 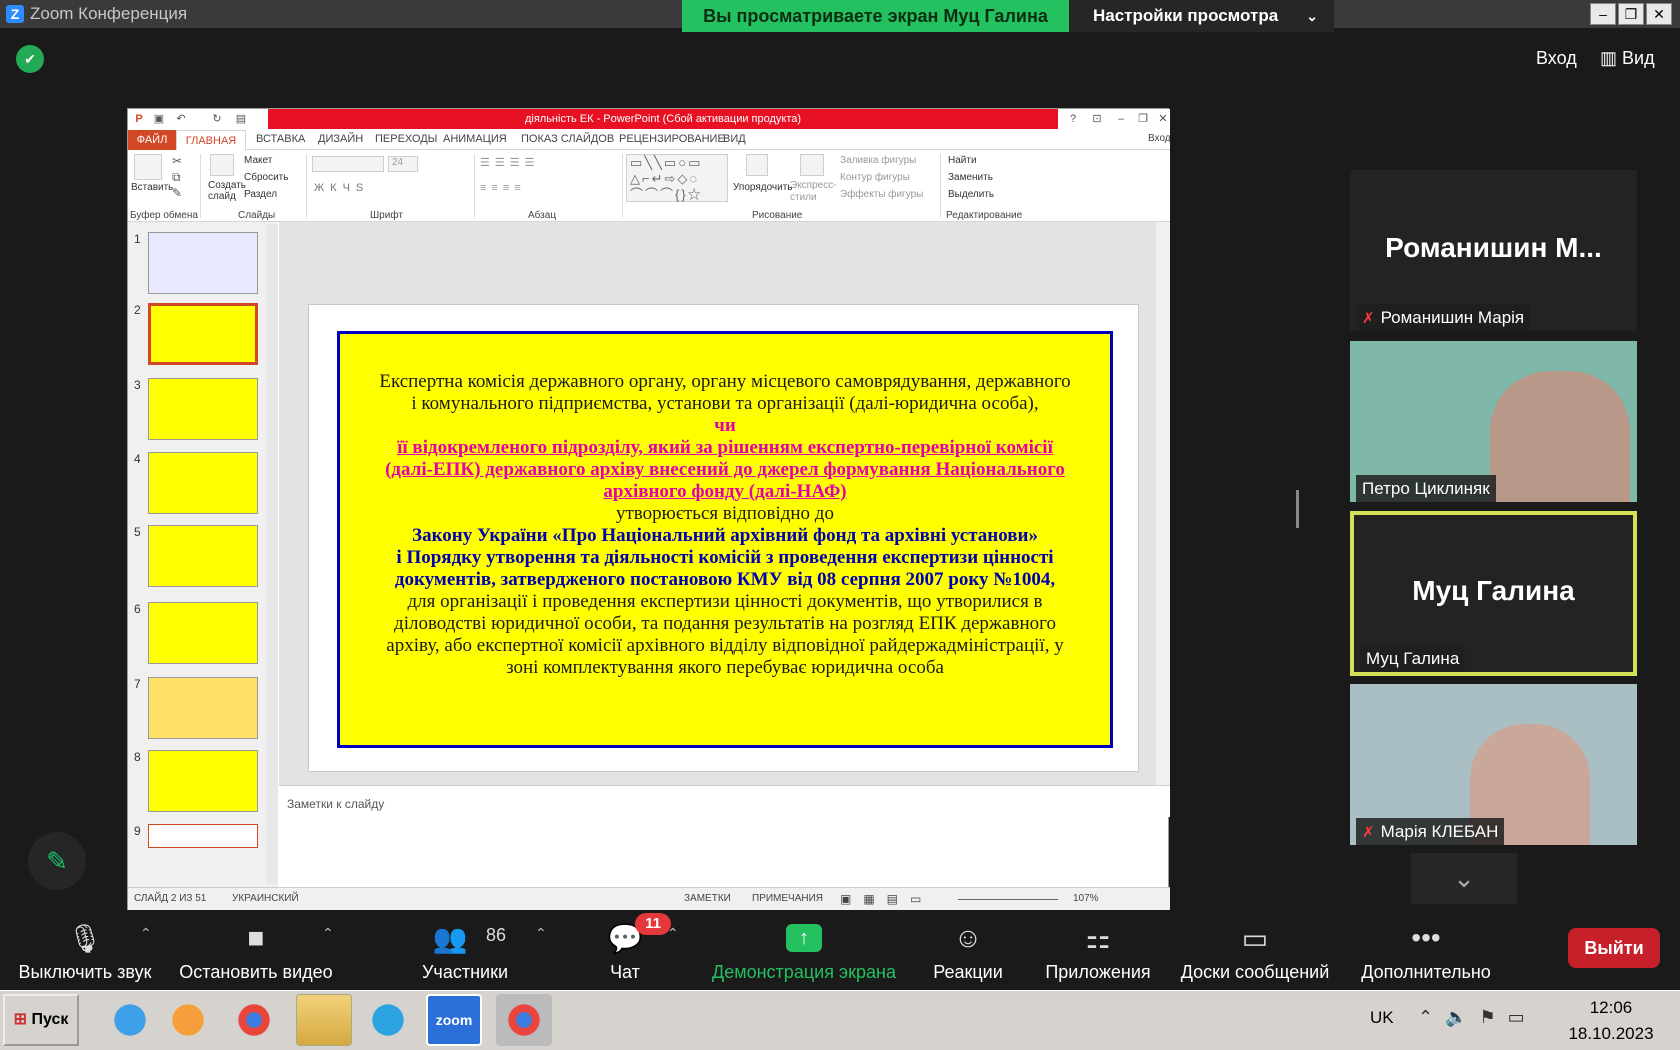 What do you see at coordinates (1493, 250) in the screenshot?
I see `participant-tile: Романишин М... ✗ Романишин Марія` at bounding box center [1493, 250].